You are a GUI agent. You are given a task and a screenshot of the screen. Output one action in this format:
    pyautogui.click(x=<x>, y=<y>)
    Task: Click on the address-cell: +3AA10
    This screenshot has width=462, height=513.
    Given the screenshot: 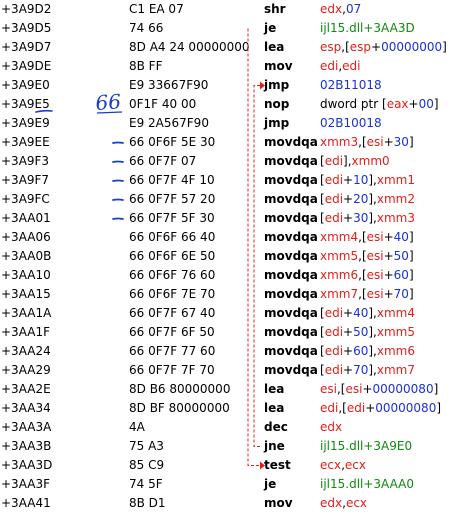 What is the action you would take?
    pyautogui.click(x=26, y=275)
    